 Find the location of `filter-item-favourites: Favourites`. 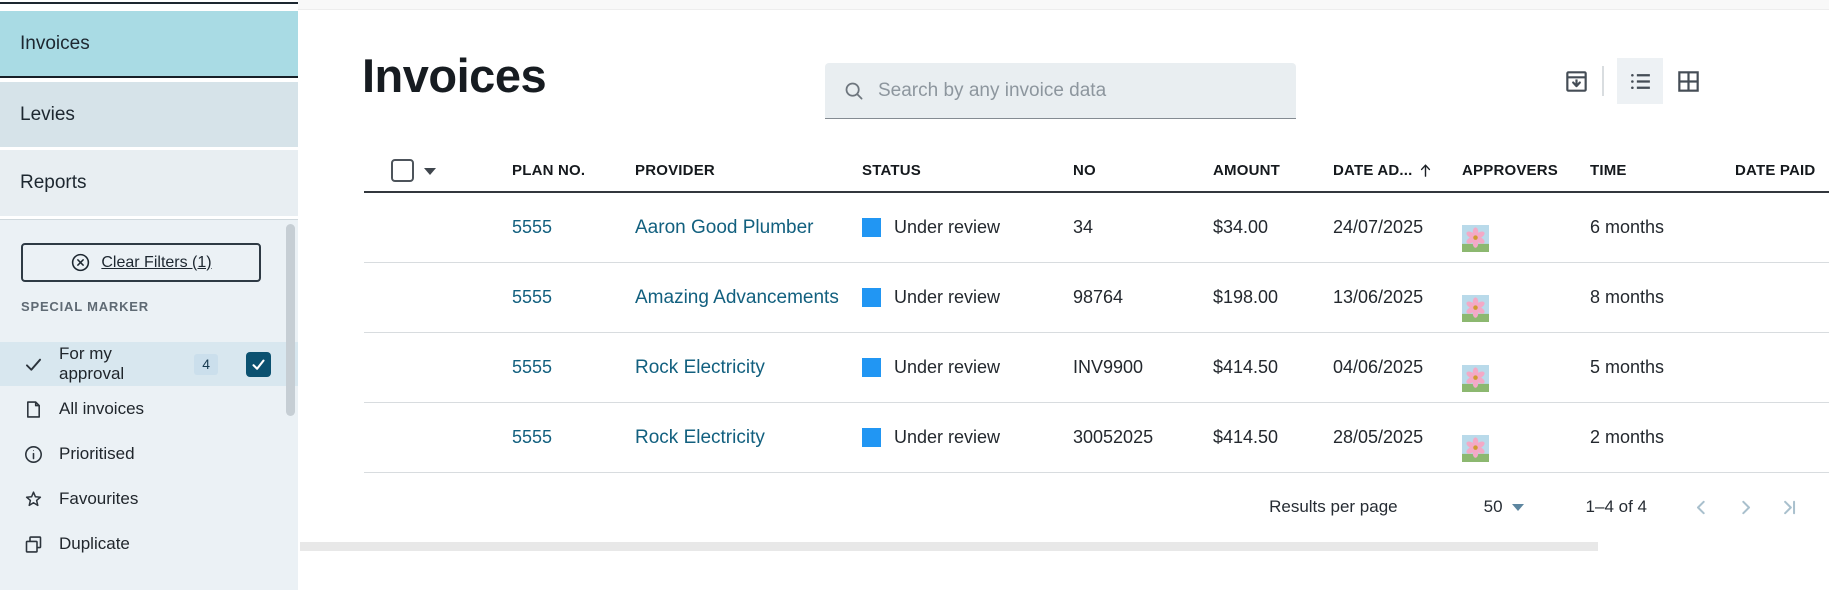

filter-item-favourites: Favourites is located at coordinates (149, 499).